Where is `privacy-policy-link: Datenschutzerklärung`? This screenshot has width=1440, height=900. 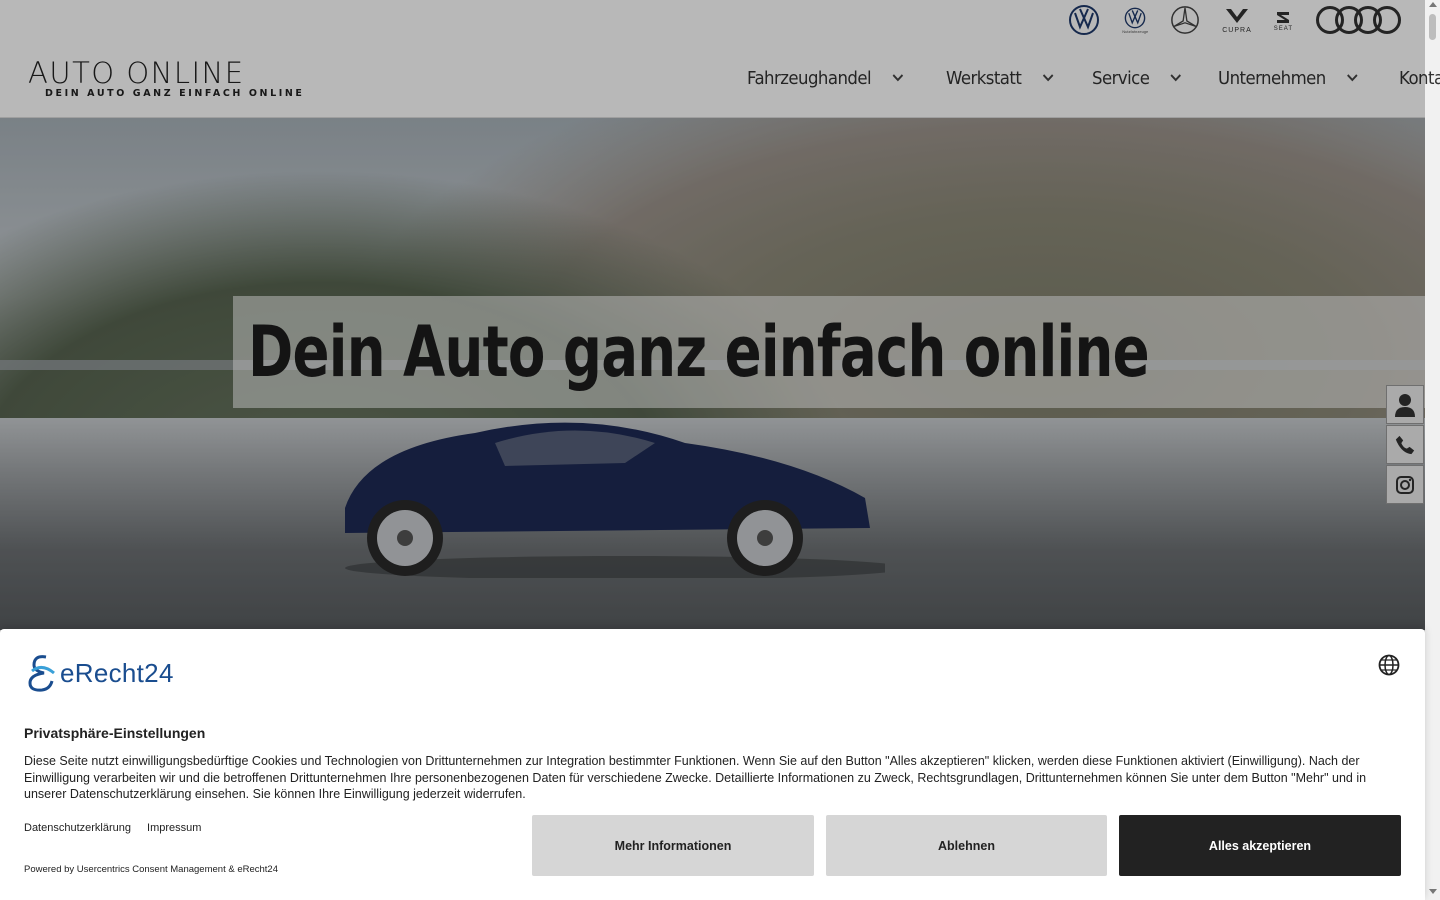 privacy-policy-link: Datenschutzerklärung is located at coordinates (77, 828).